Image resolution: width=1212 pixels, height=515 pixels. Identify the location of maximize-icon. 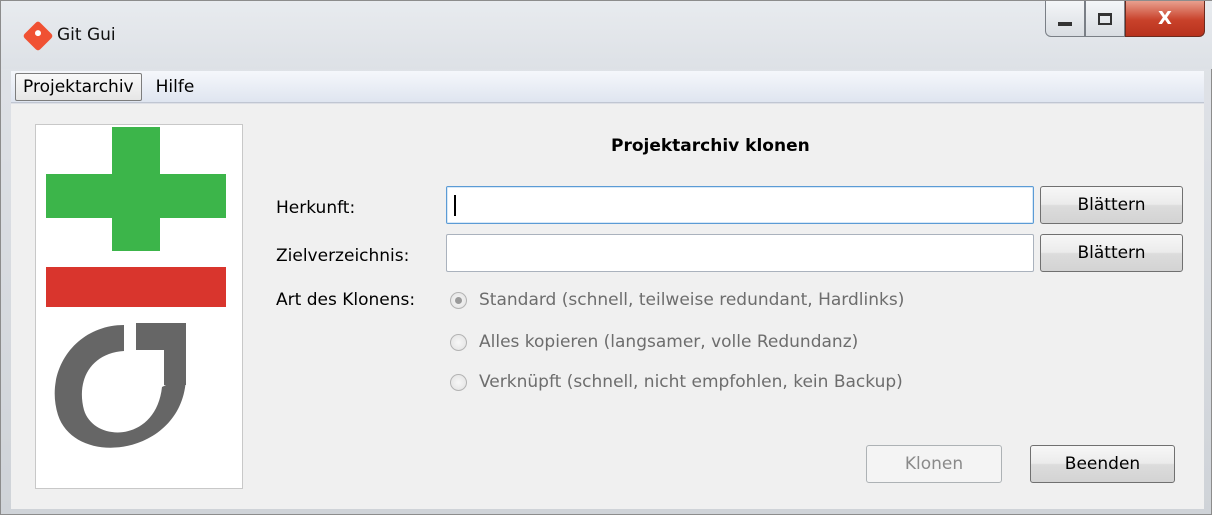
(1105, 18).